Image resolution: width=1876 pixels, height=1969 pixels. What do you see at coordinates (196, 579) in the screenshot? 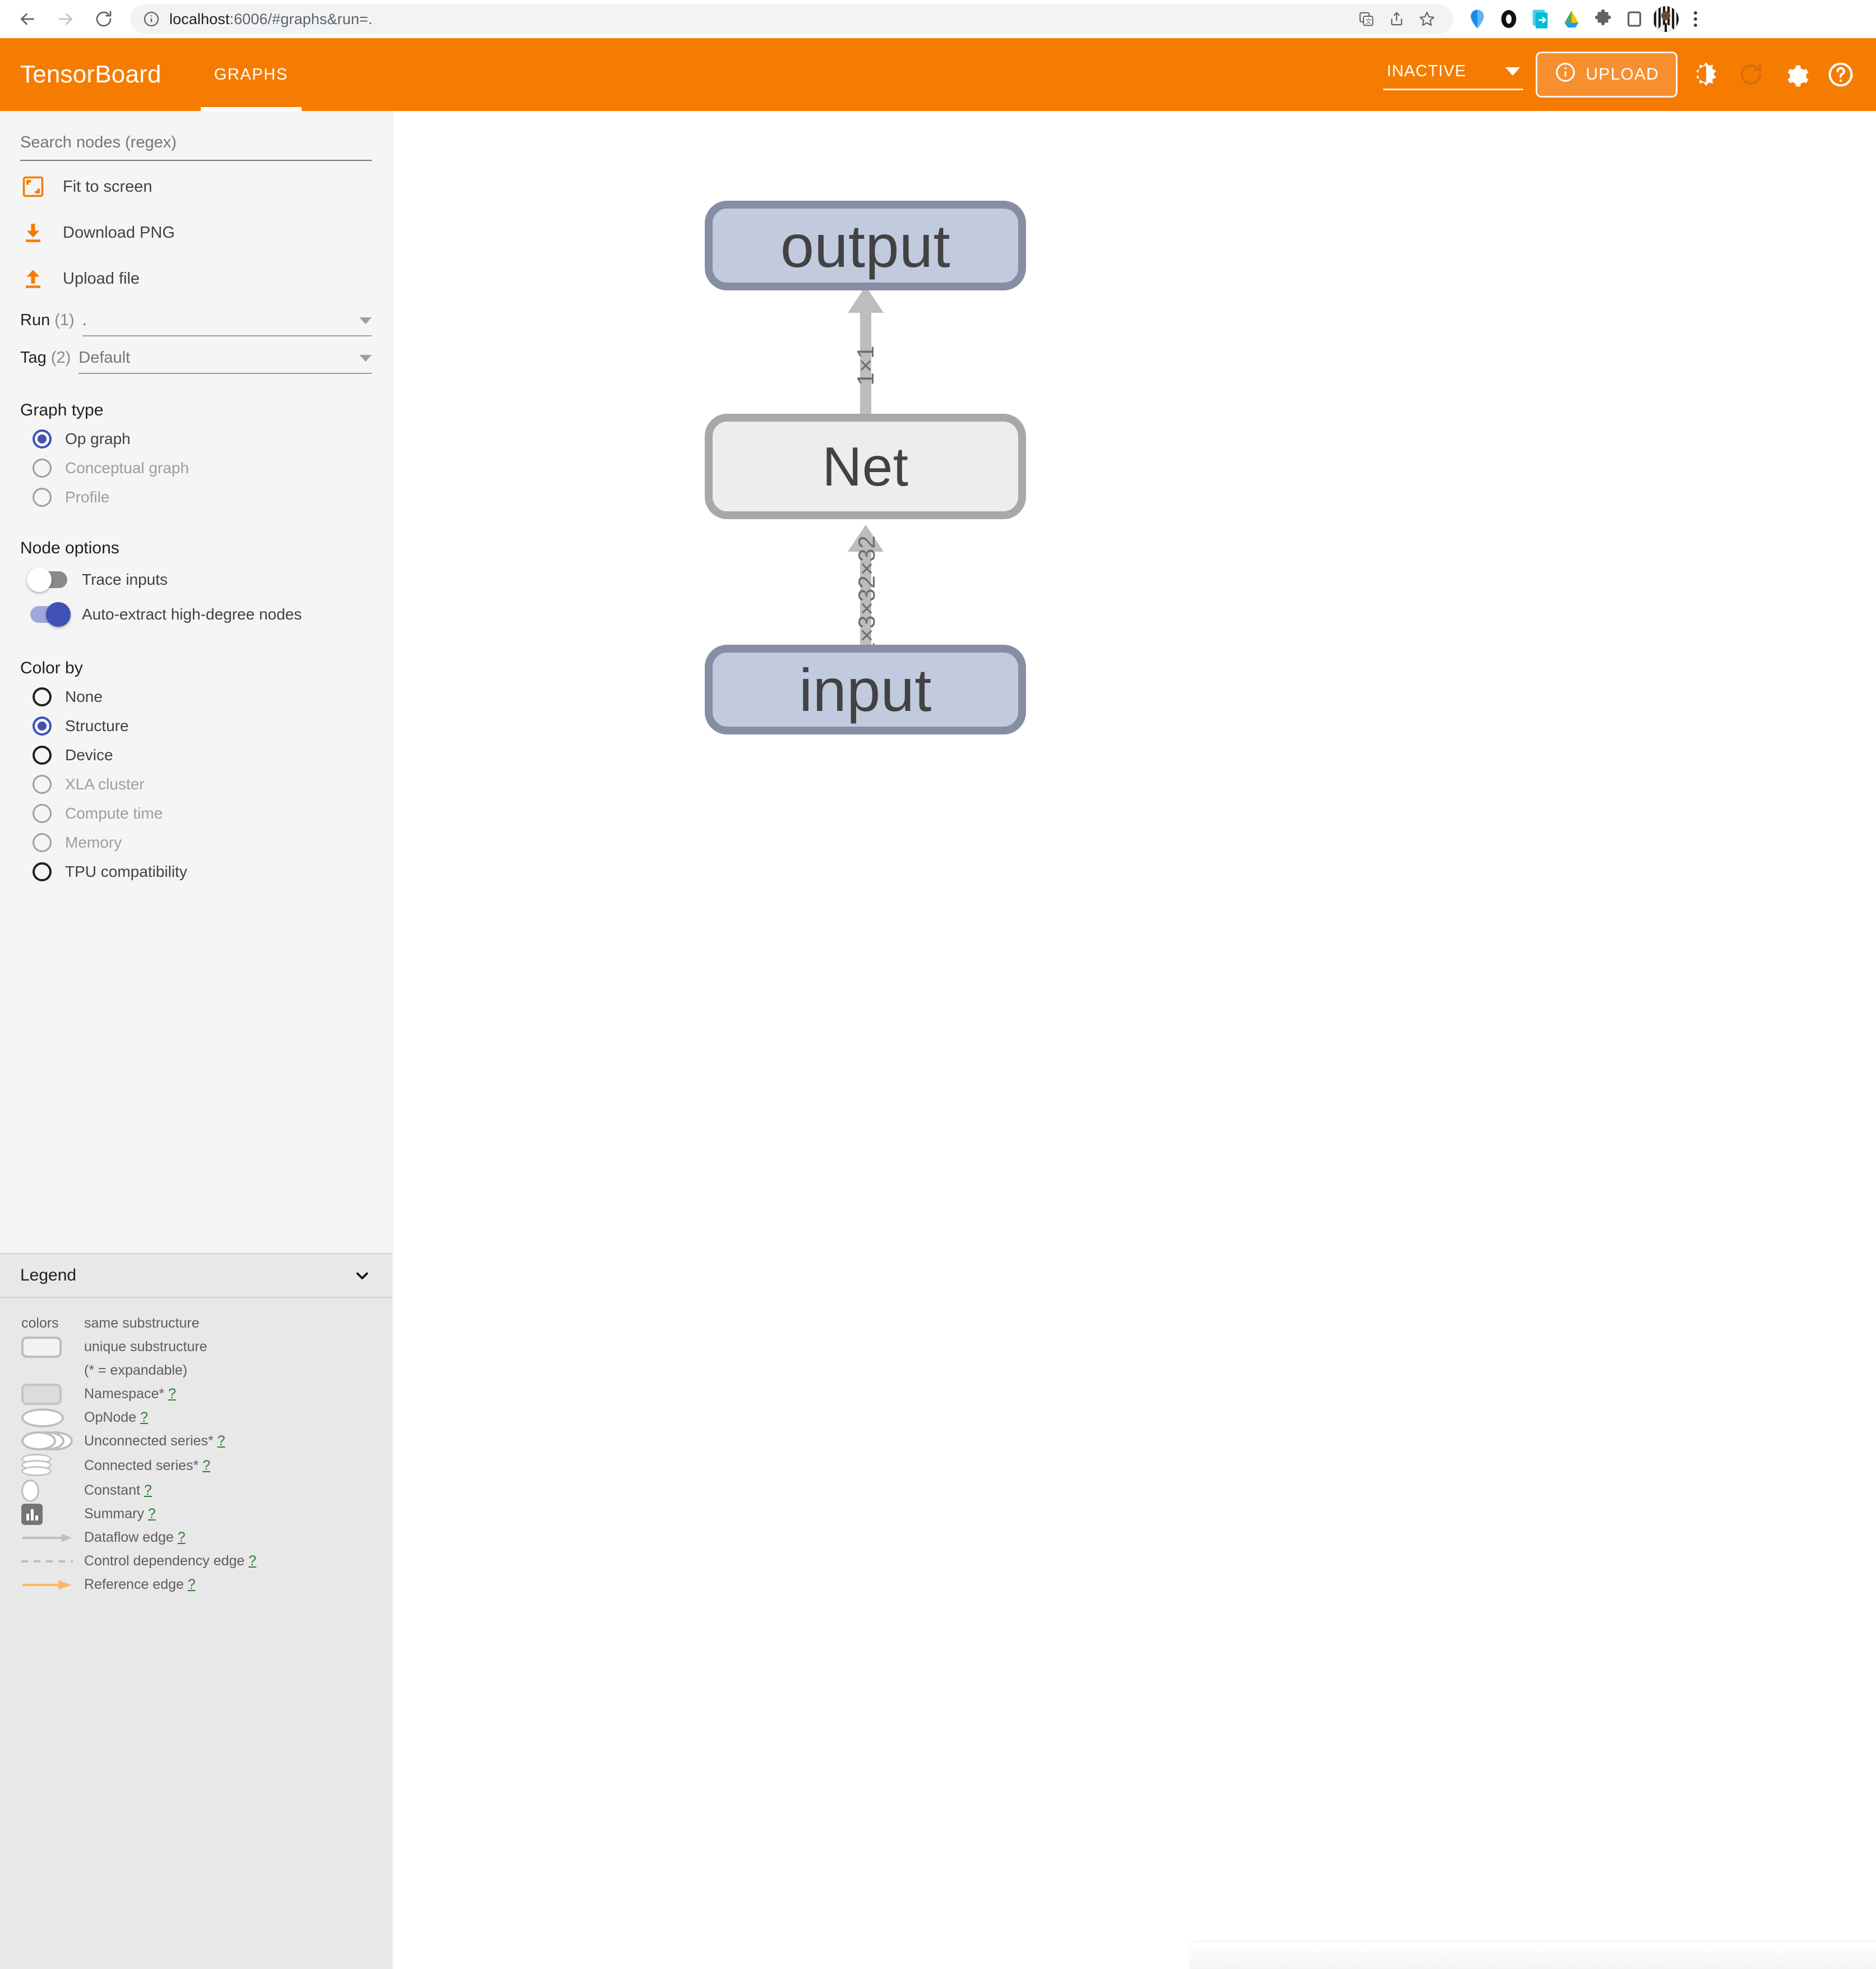
I see `toggle-trace-inputs: Trace inputs` at bounding box center [196, 579].